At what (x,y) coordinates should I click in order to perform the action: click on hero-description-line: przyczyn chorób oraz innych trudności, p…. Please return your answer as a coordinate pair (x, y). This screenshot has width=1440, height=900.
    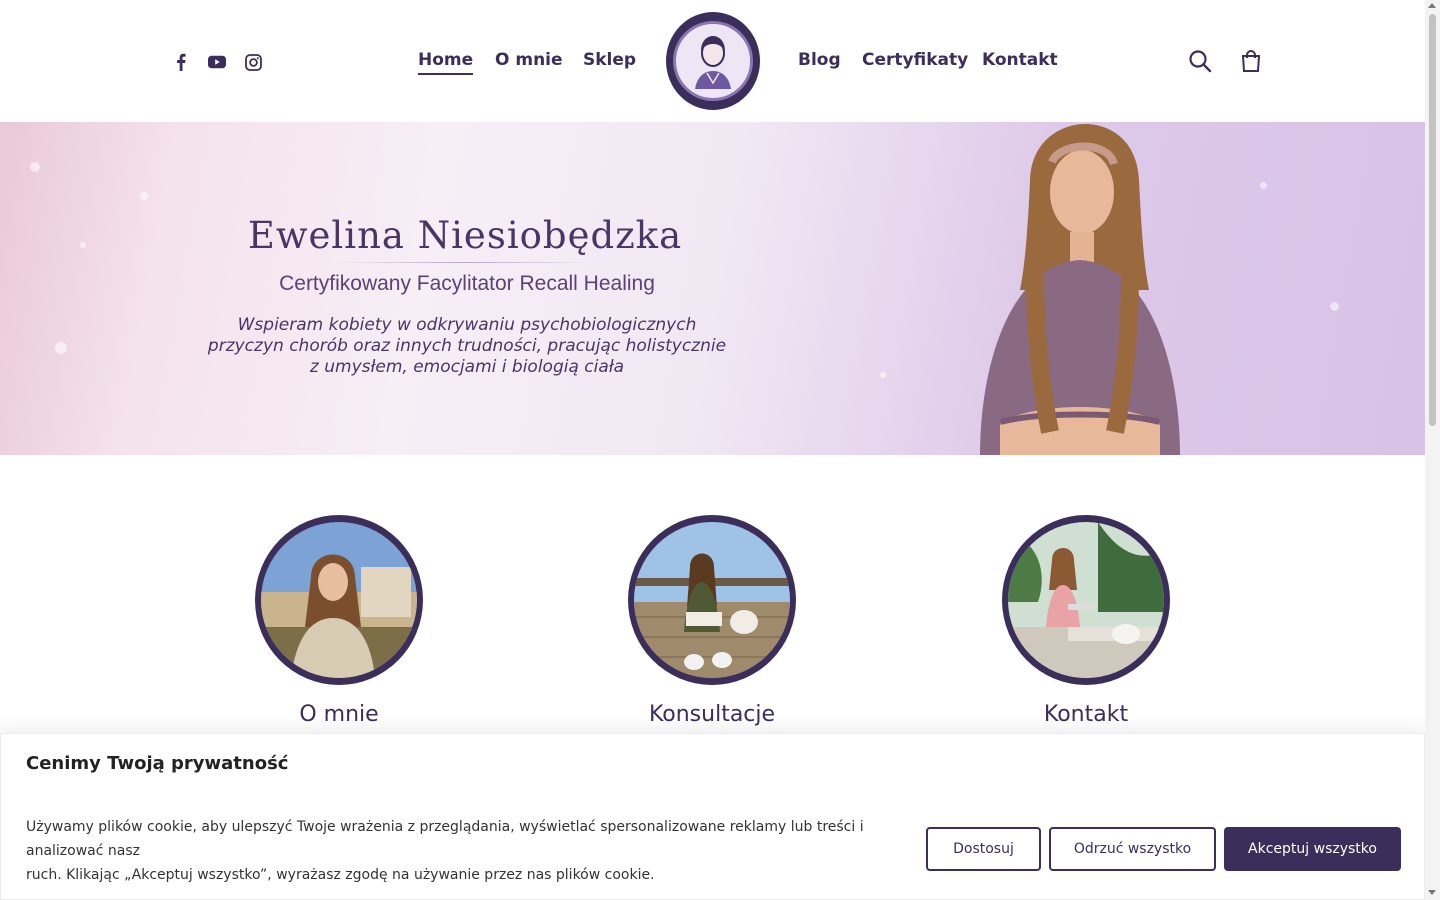
    Looking at the image, I should click on (467, 346).